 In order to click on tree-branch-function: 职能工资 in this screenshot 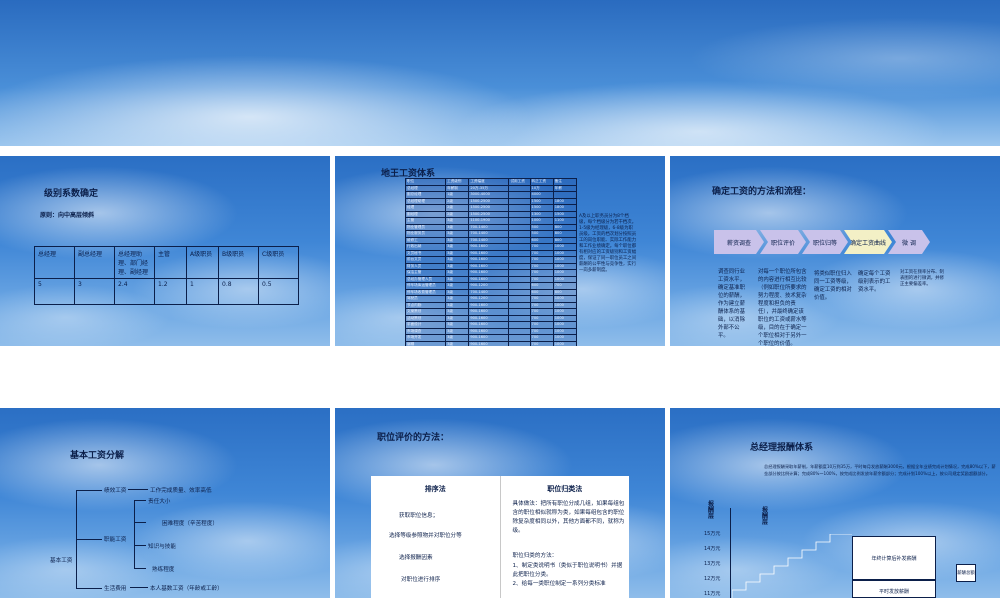, I will do `click(115, 540)`.